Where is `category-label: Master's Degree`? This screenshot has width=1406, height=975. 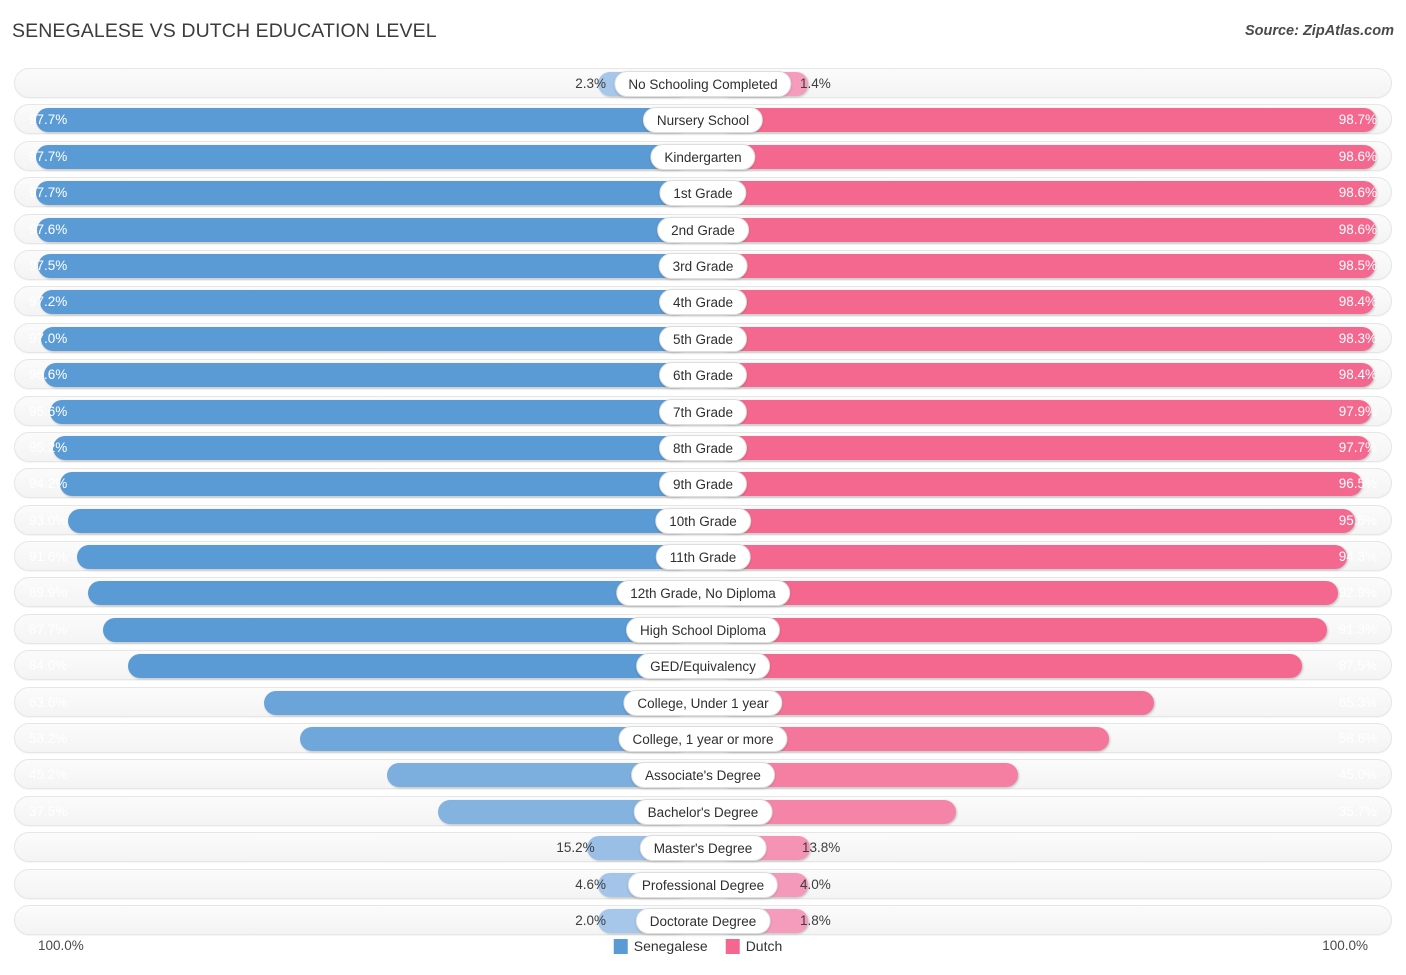
category-label: Master's Degree is located at coordinates (703, 848).